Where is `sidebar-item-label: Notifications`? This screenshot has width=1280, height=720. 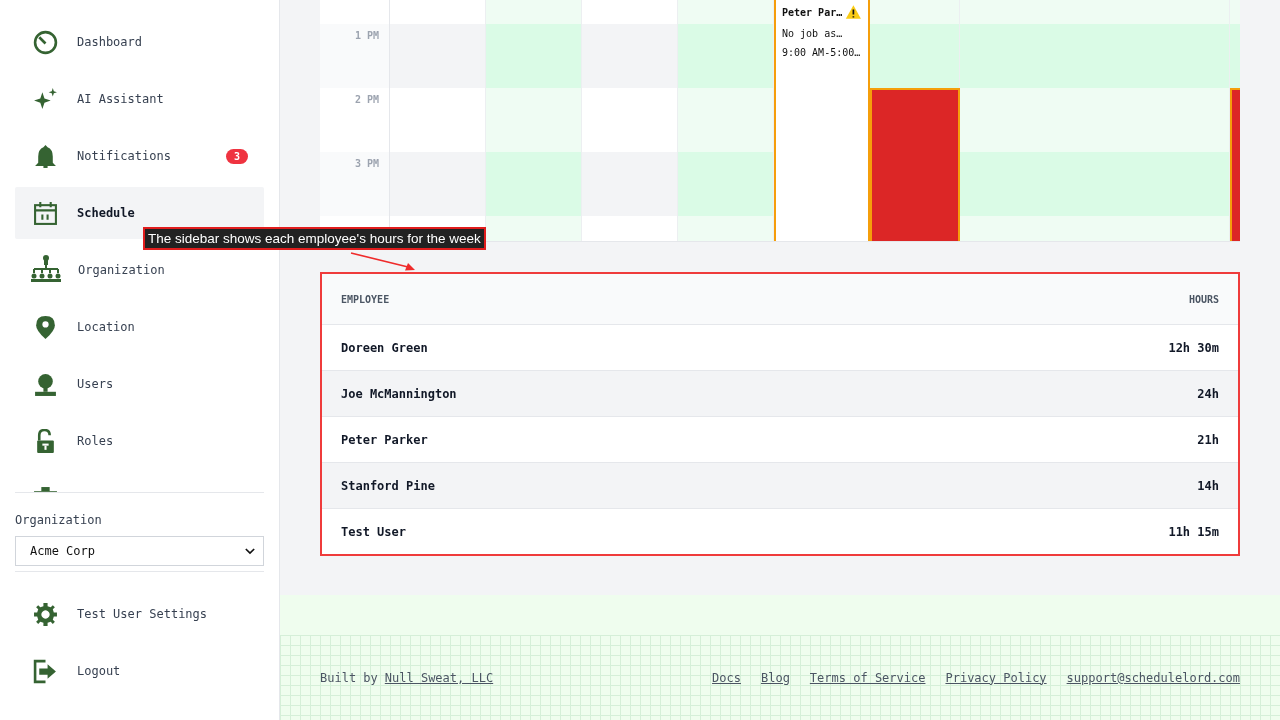 sidebar-item-label: Notifications is located at coordinates (124, 156).